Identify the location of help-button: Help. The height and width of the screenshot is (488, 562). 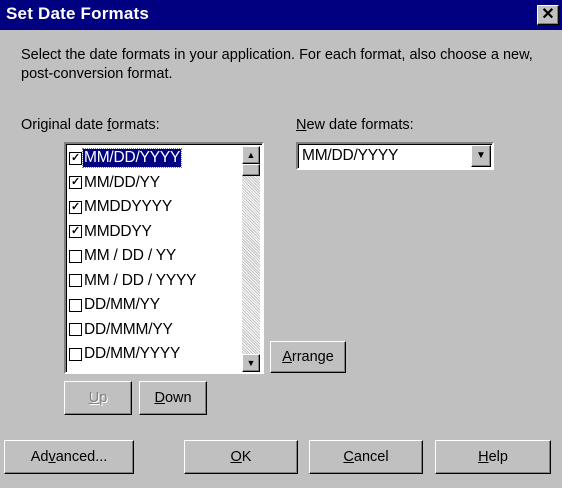
(493, 457).